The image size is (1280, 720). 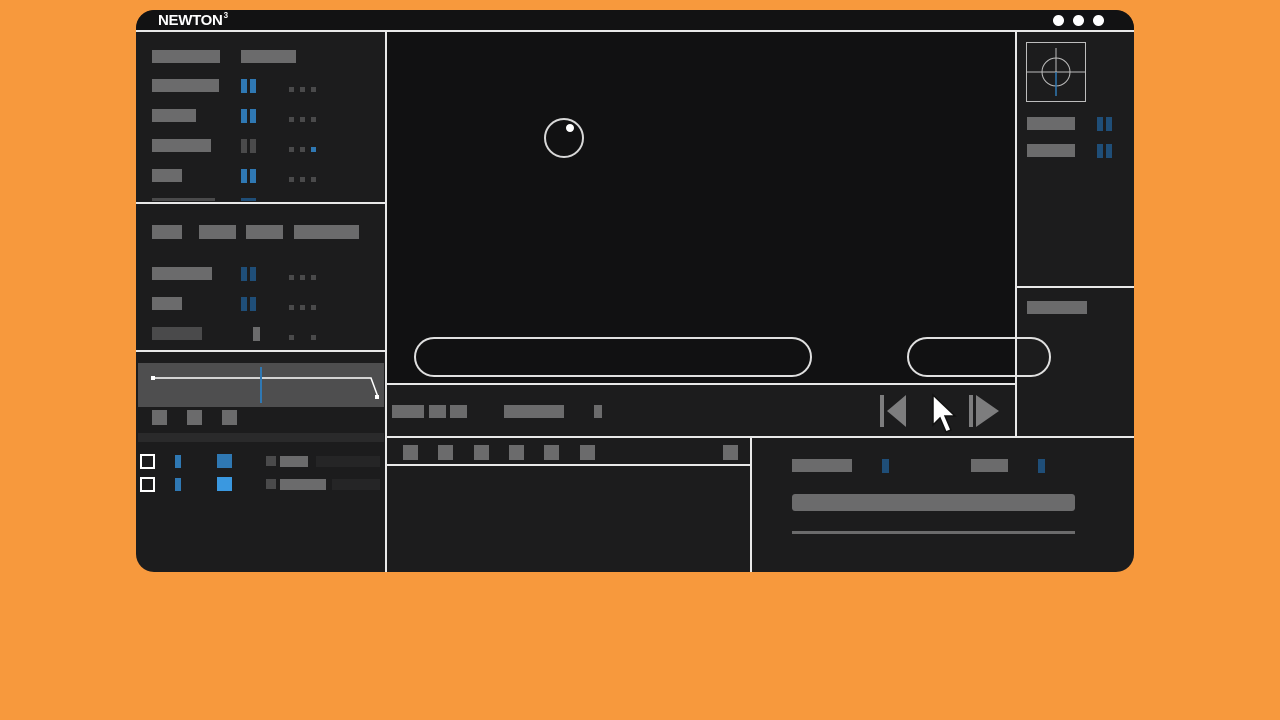 I want to click on right-panel-split, so click(x=1075, y=287).